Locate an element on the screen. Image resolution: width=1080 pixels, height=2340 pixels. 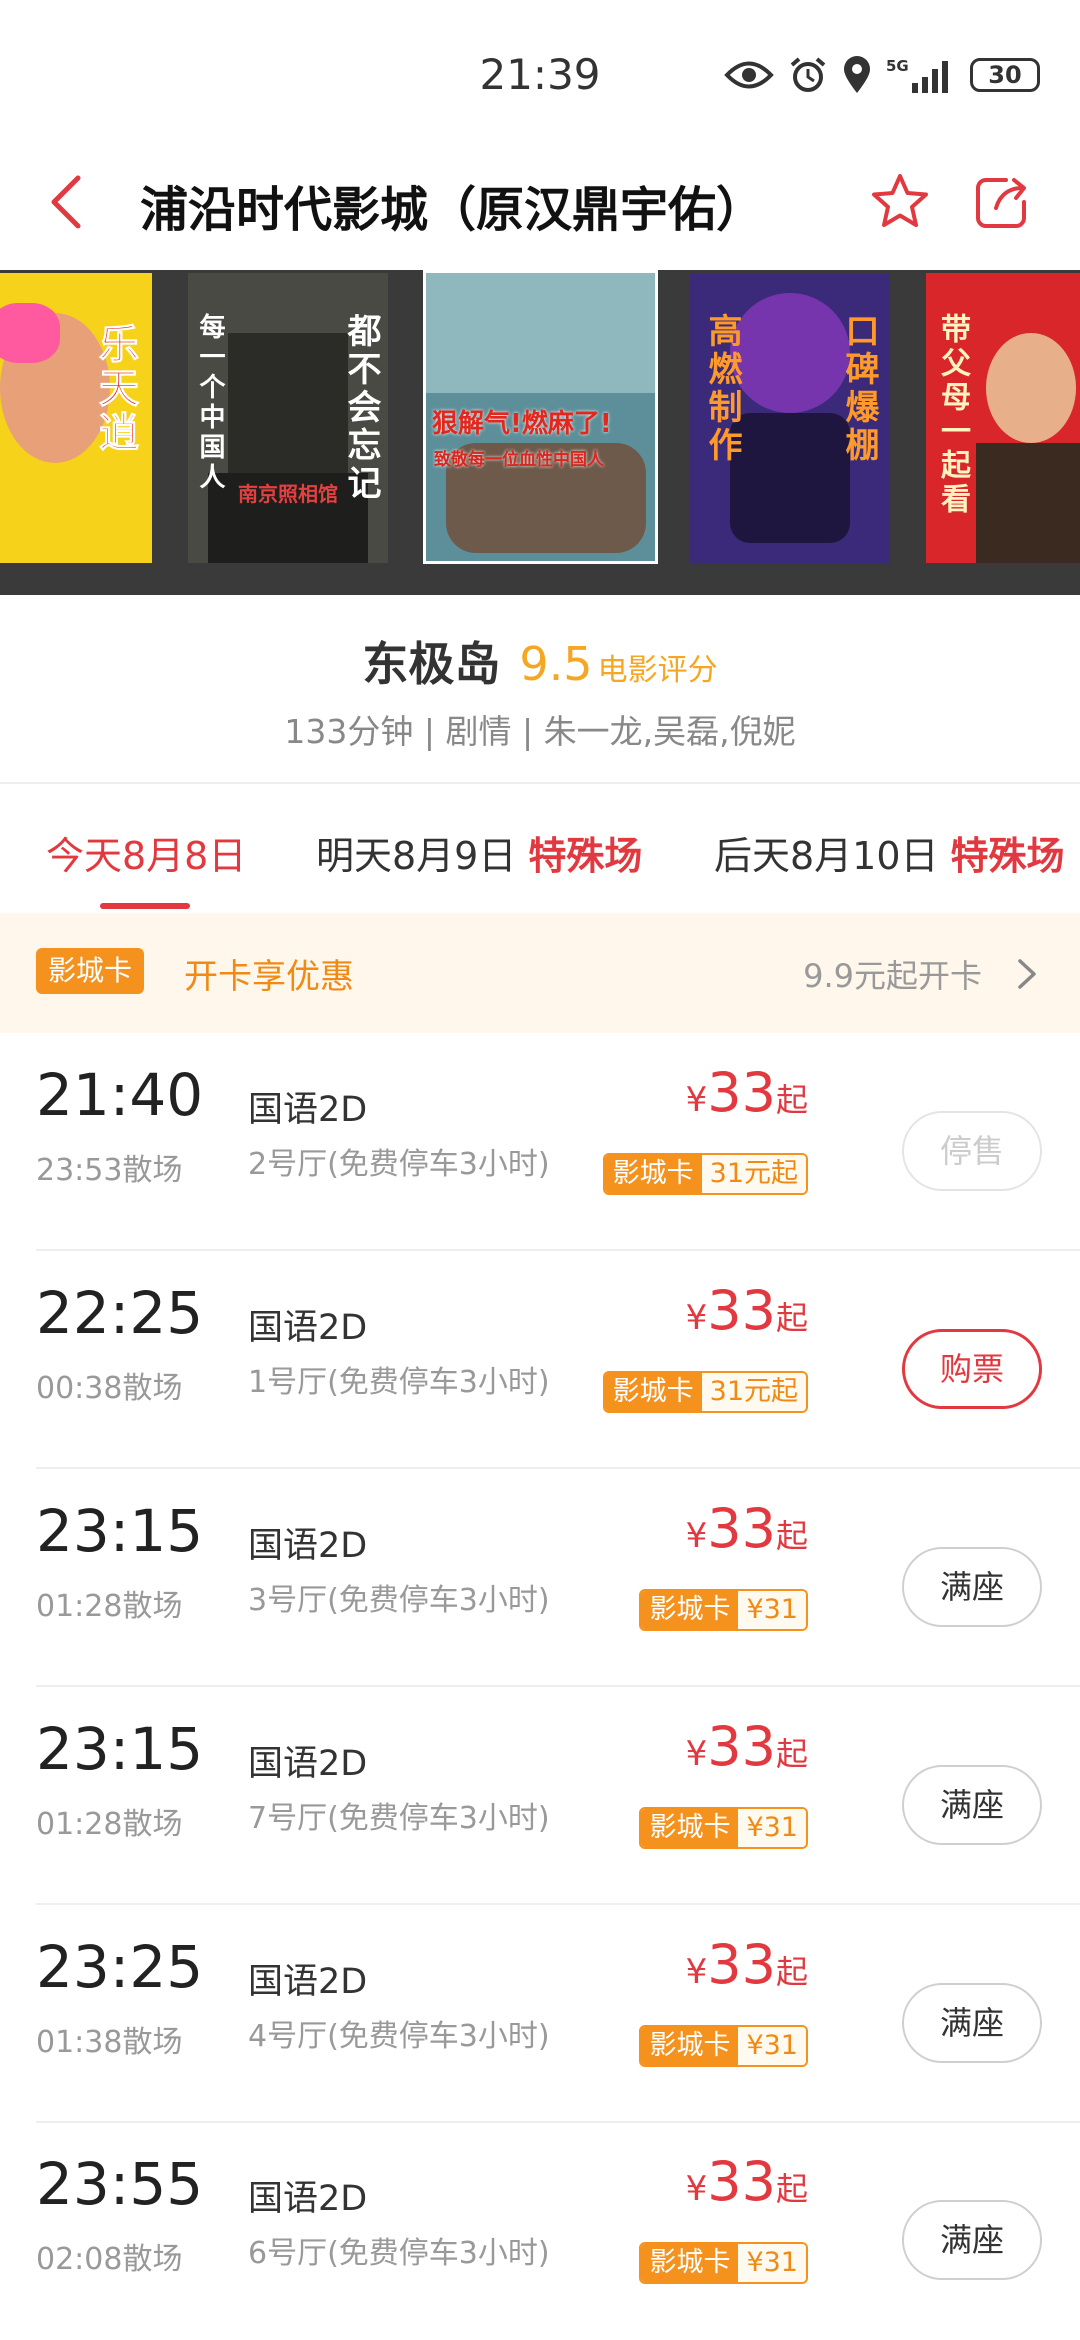
status-icons: 5G 30 is located at coordinates (882, 75).